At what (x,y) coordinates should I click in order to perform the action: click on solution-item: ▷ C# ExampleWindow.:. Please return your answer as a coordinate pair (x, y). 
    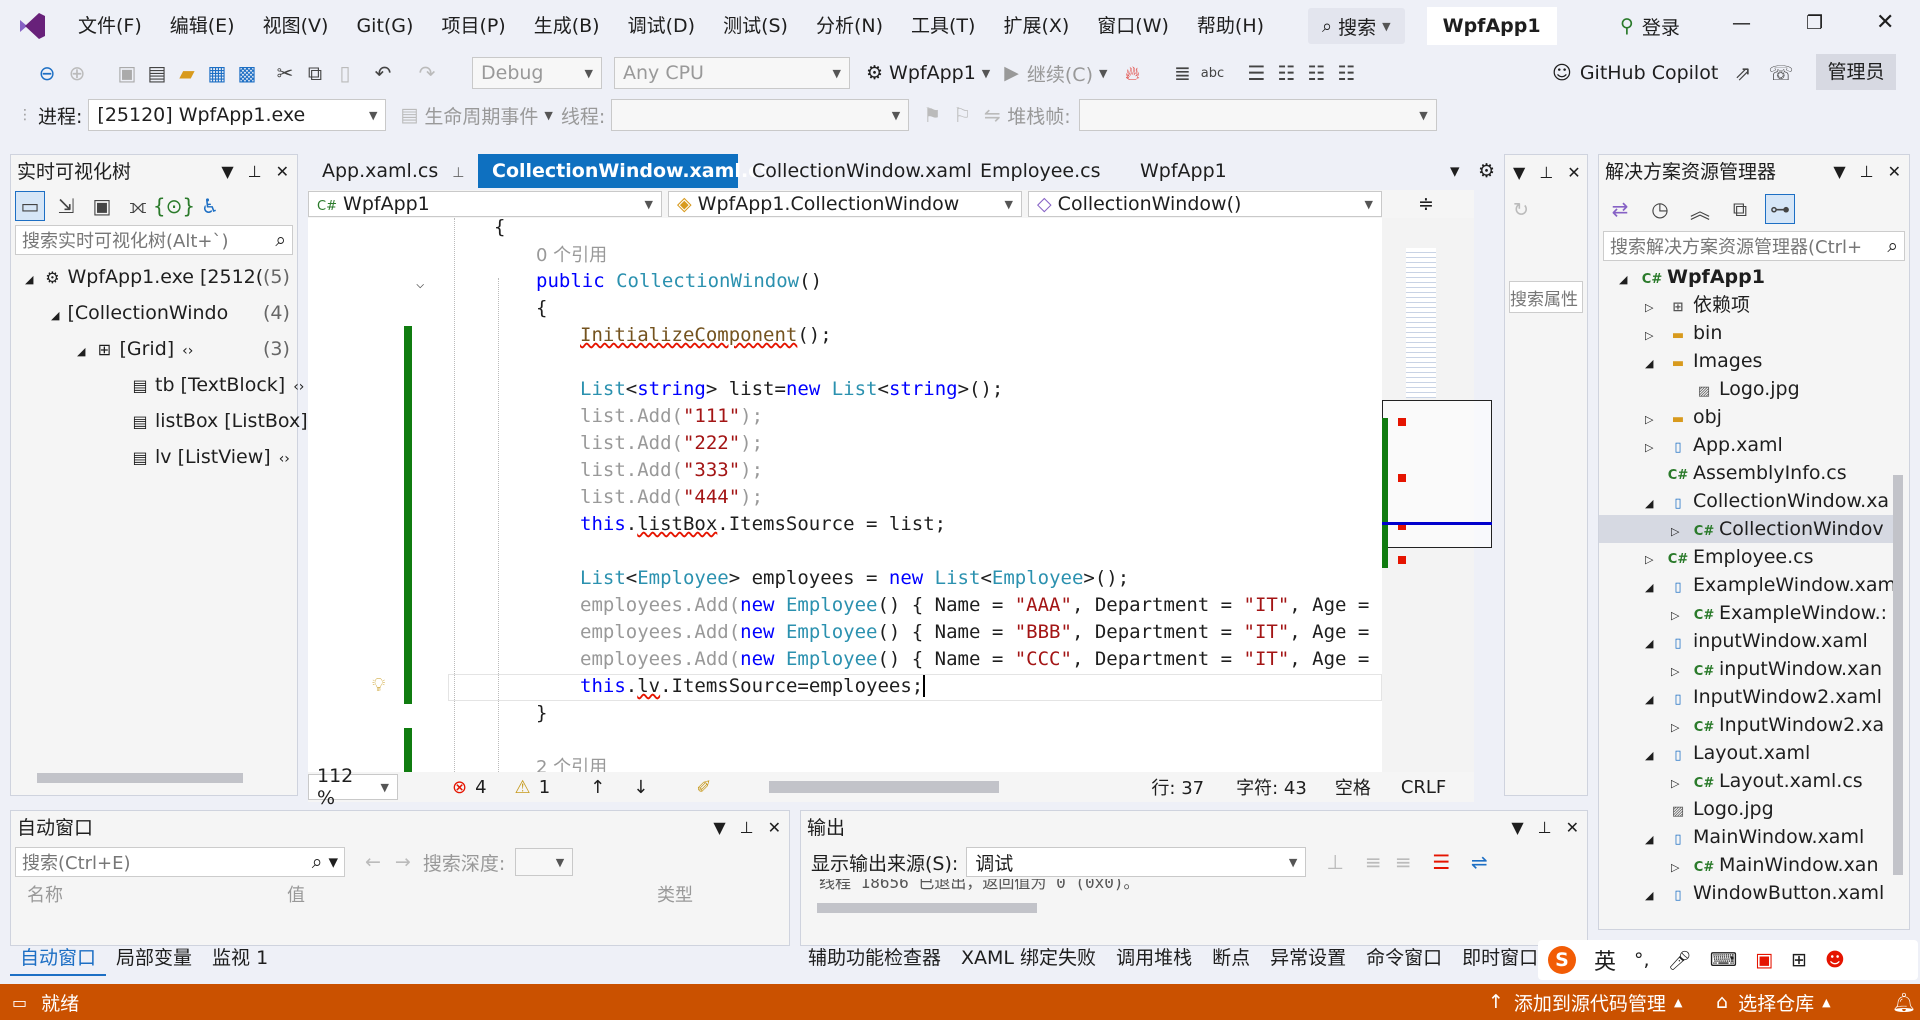
    Looking at the image, I should click on (1747, 613).